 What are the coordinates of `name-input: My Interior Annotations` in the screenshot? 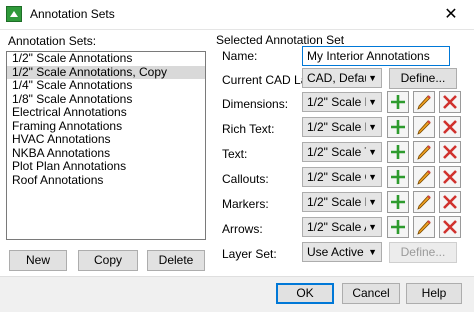 It's located at (376, 56).